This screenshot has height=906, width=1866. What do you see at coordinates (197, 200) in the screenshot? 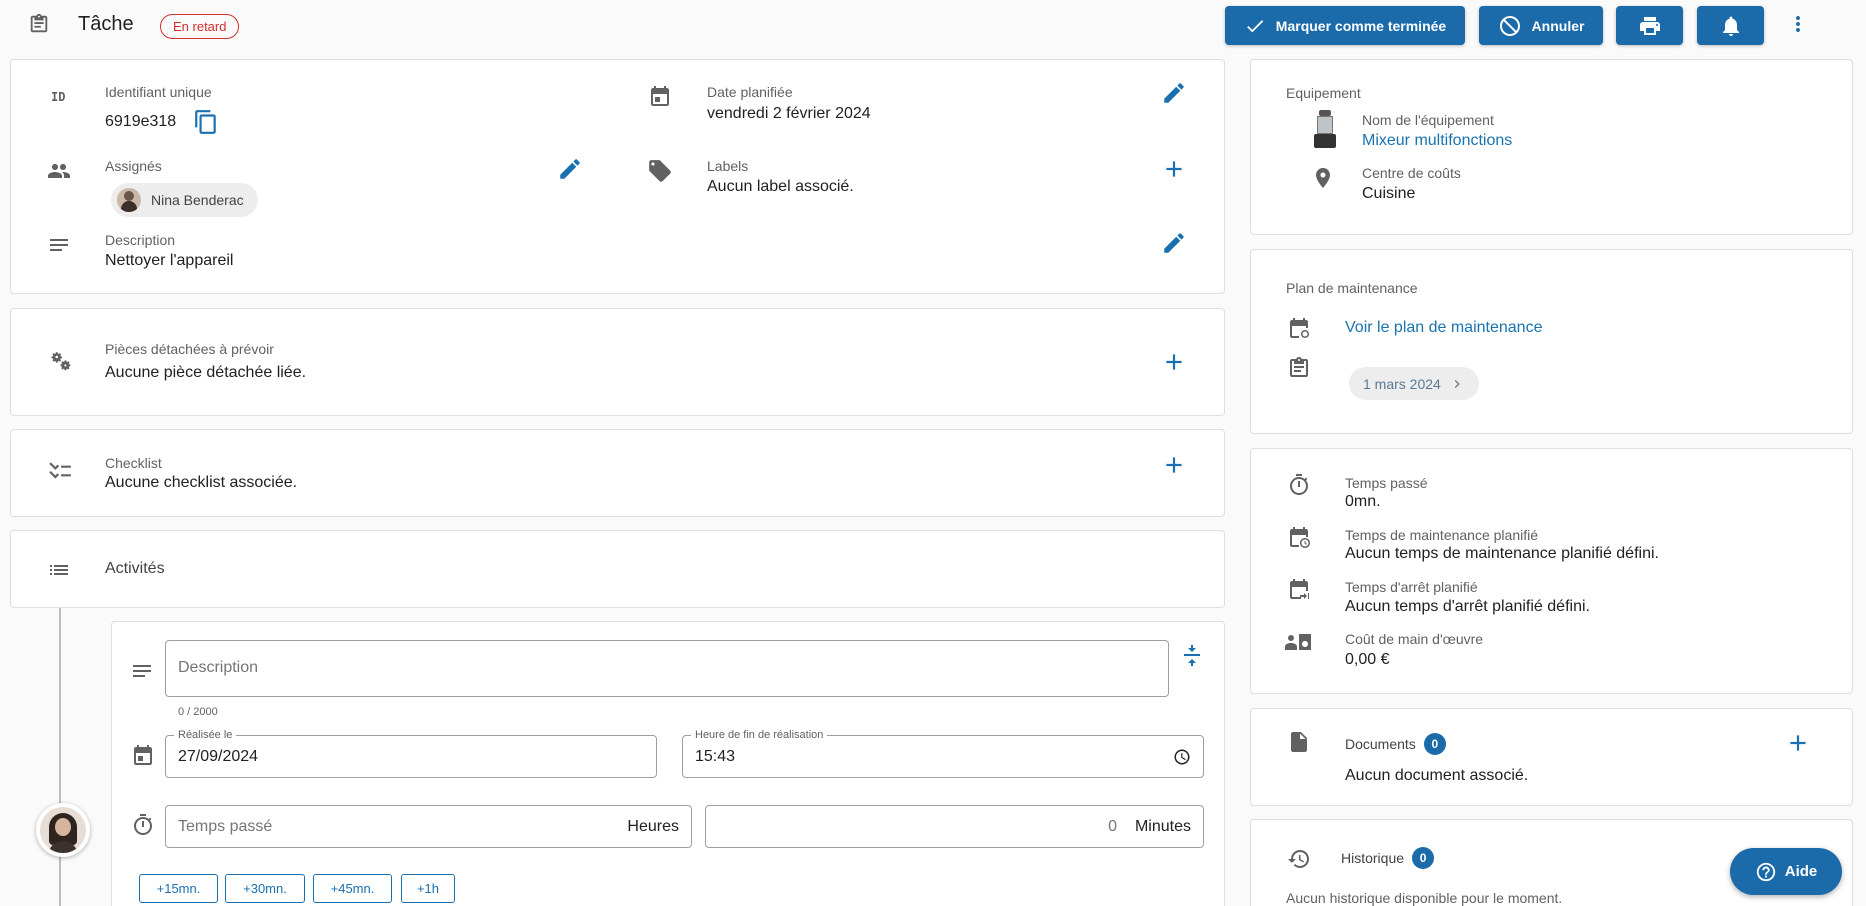
I see `assignee-name: Nina Benderac` at bounding box center [197, 200].